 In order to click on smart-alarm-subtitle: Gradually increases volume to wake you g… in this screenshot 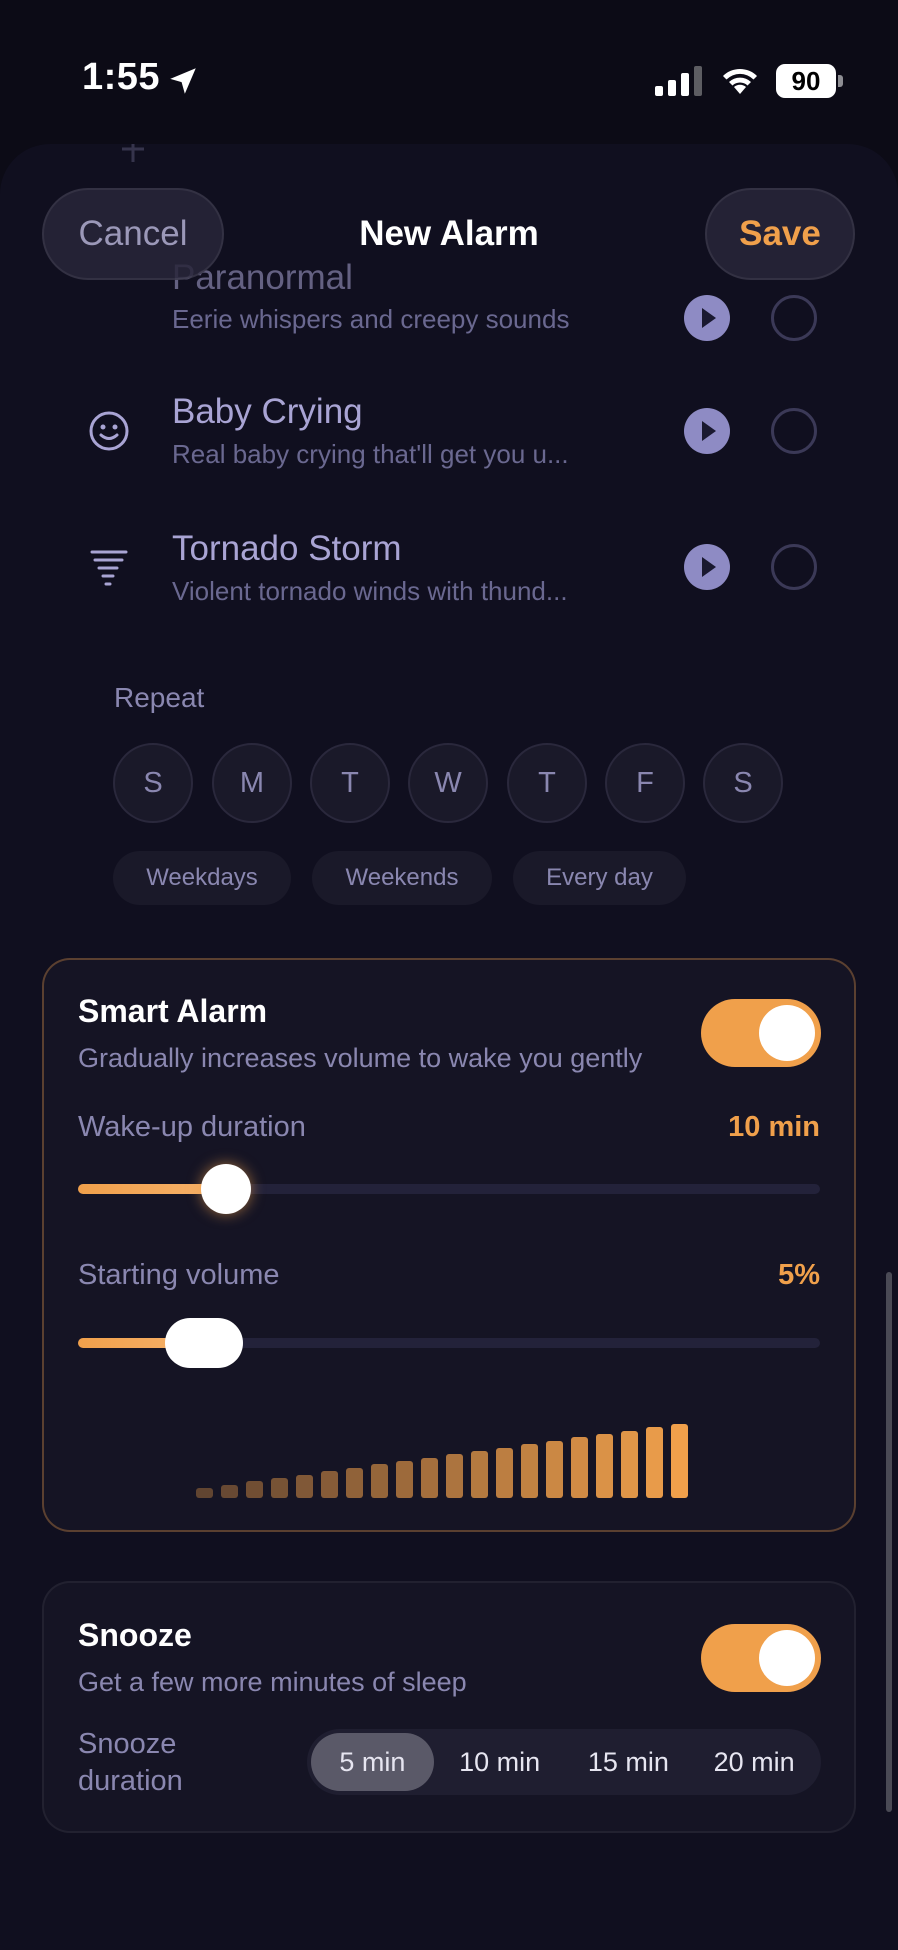, I will do `click(360, 1058)`.